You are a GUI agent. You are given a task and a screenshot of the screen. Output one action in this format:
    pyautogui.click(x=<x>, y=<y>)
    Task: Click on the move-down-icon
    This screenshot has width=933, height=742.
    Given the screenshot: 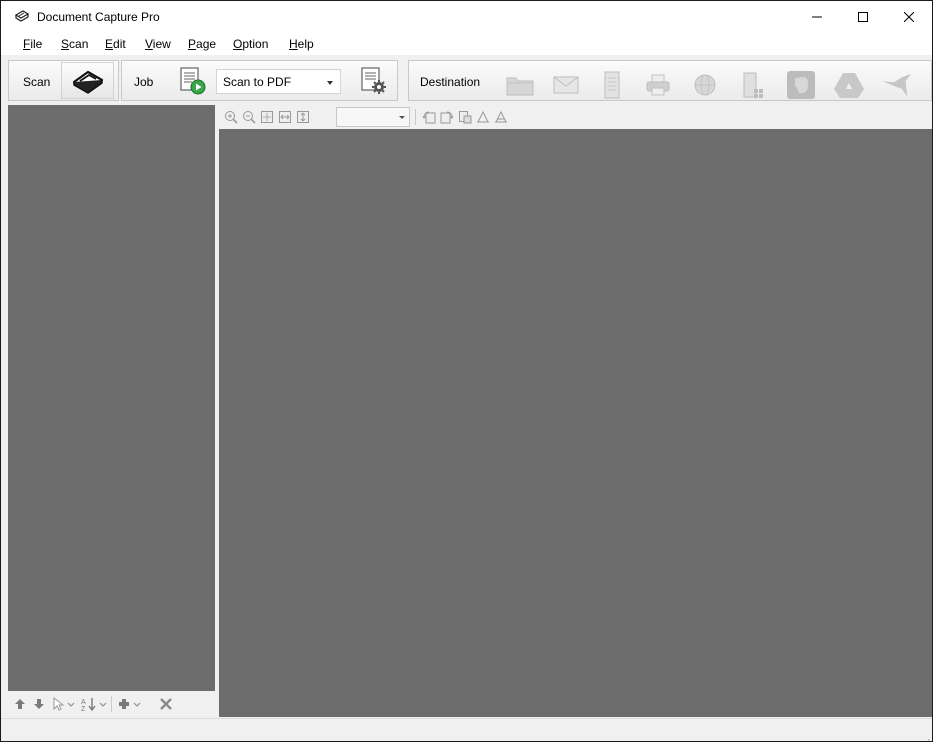 What is the action you would take?
    pyautogui.click(x=39, y=704)
    